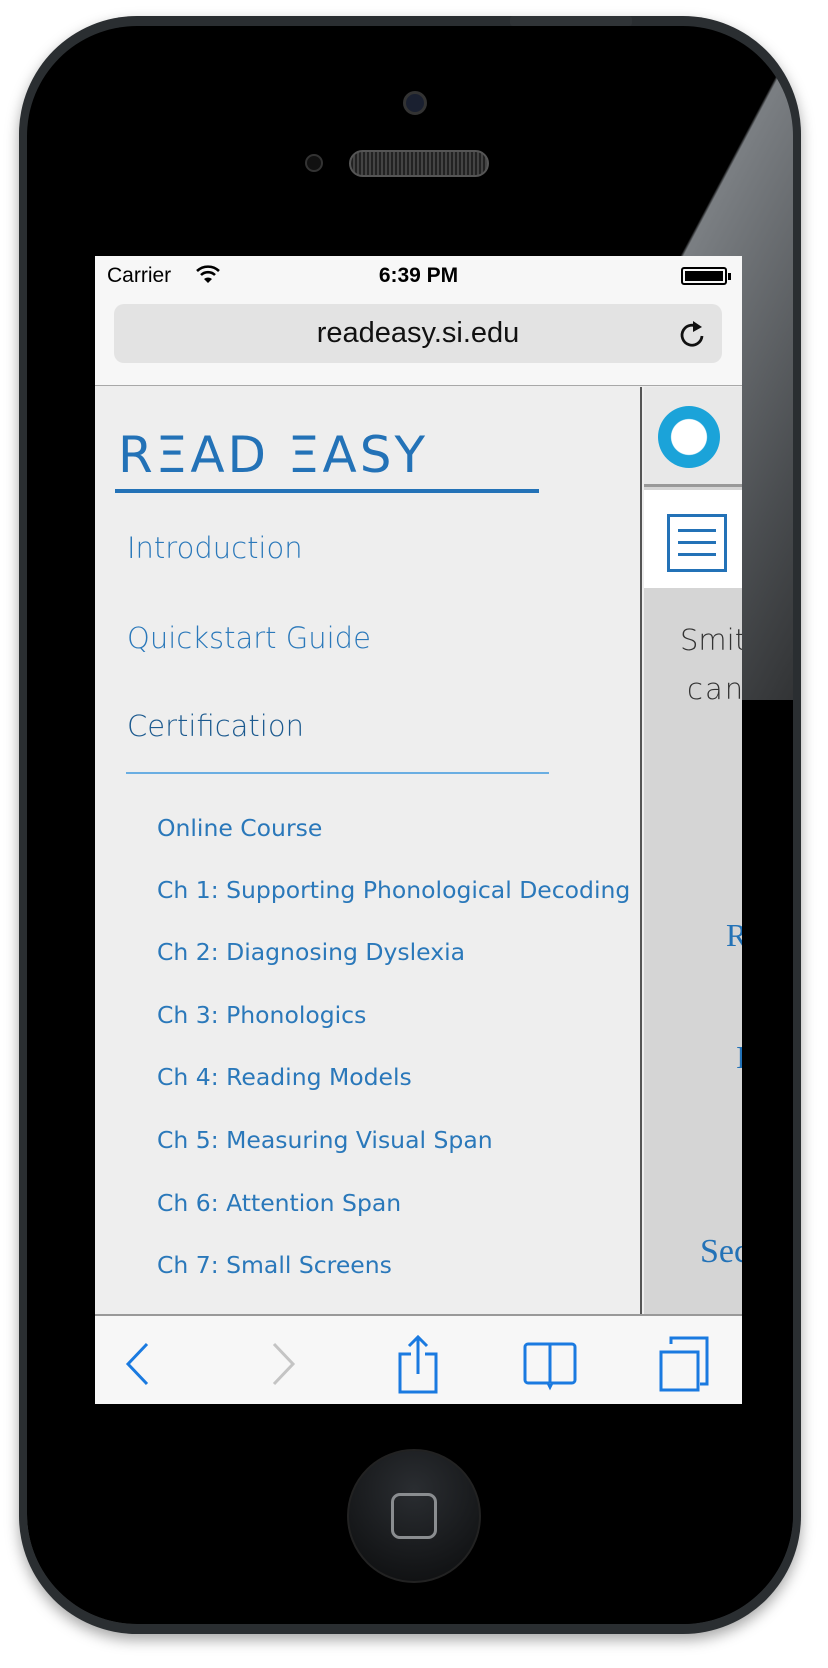 This screenshot has height=1668, width=828. I want to click on read-easy-logo: RΞAD ΞASY, so click(273, 455).